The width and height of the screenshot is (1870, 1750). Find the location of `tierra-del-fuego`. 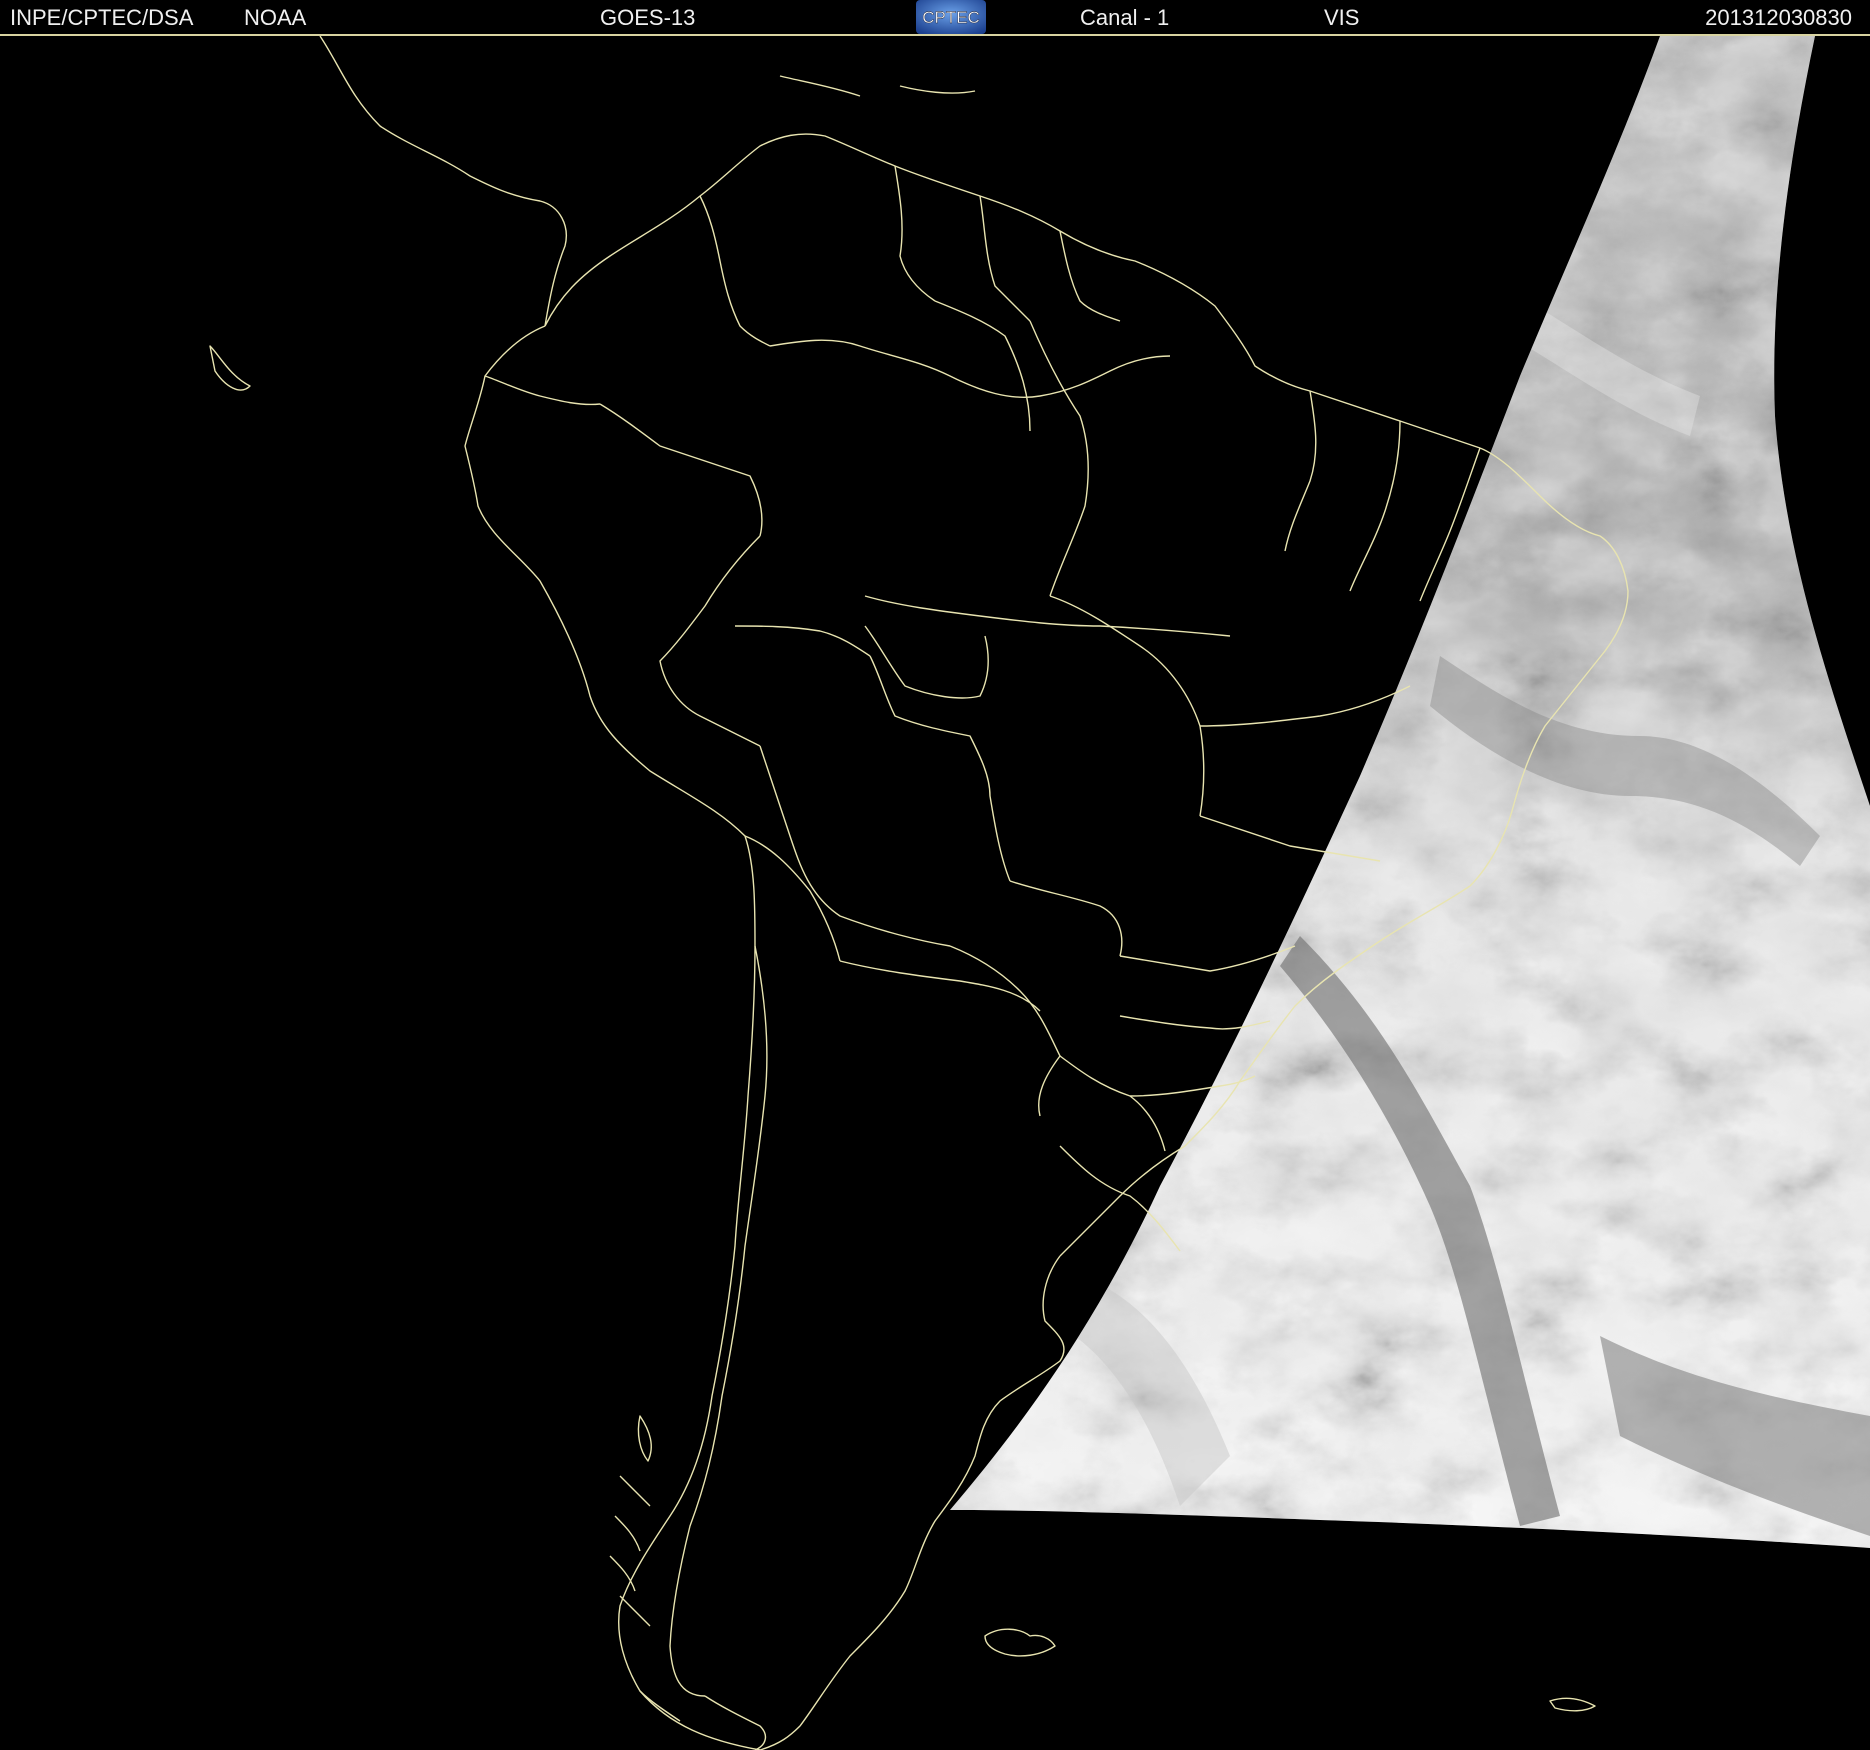

tierra-del-fuego is located at coordinates (703, 1720).